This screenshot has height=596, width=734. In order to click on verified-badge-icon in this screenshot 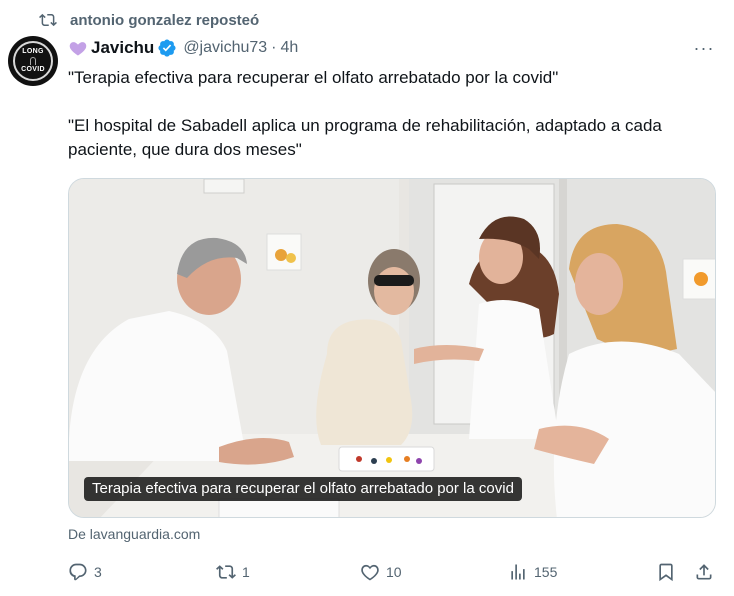, I will do `click(167, 48)`.